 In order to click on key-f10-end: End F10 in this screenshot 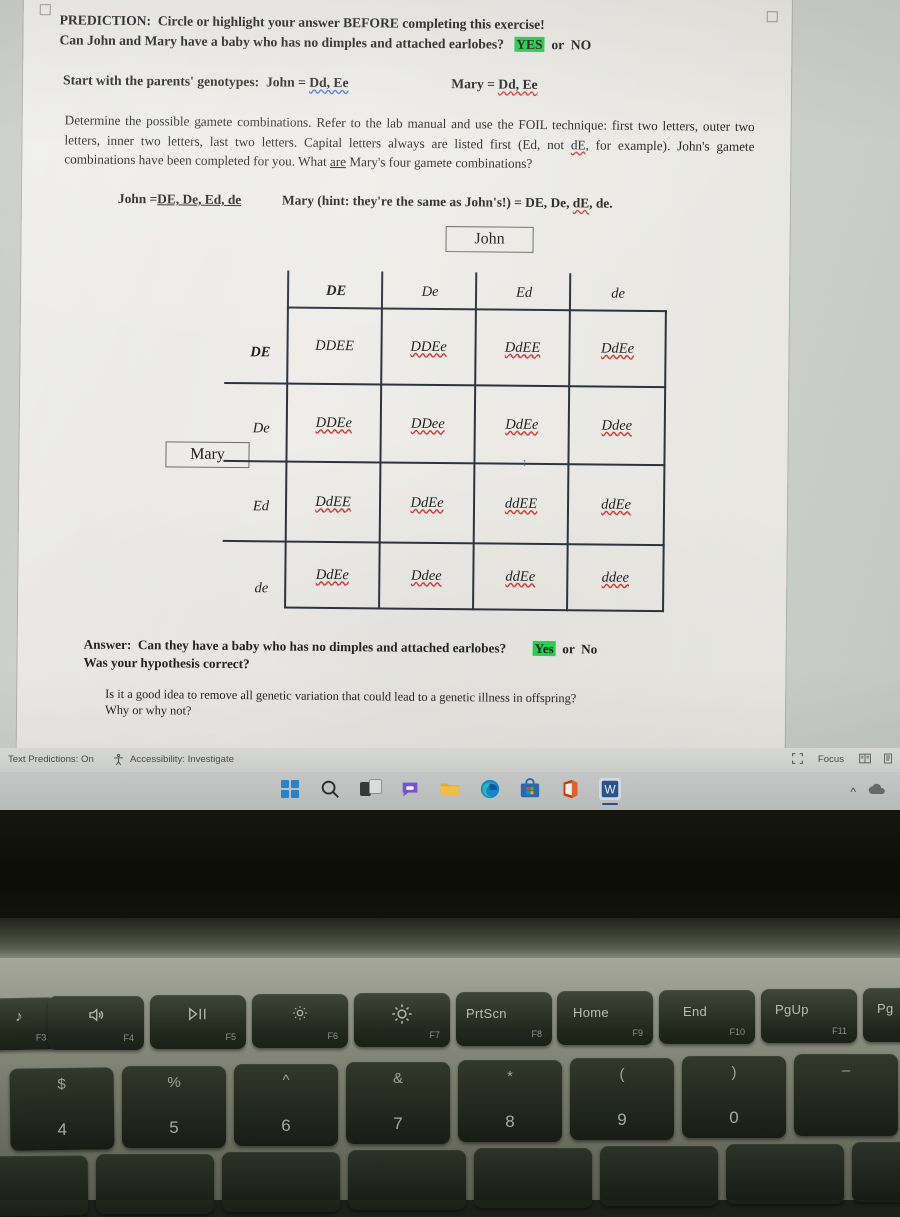, I will do `click(707, 1017)`.